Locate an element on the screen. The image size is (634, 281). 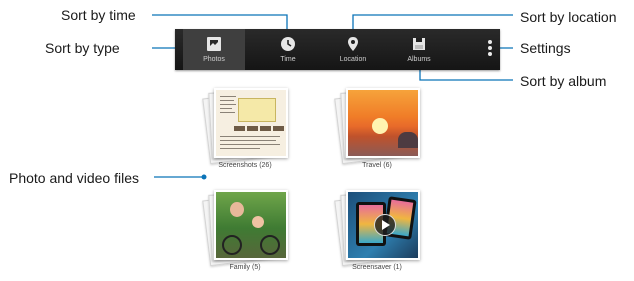
album-family: Family (5) is located at coordinates (245, 230).